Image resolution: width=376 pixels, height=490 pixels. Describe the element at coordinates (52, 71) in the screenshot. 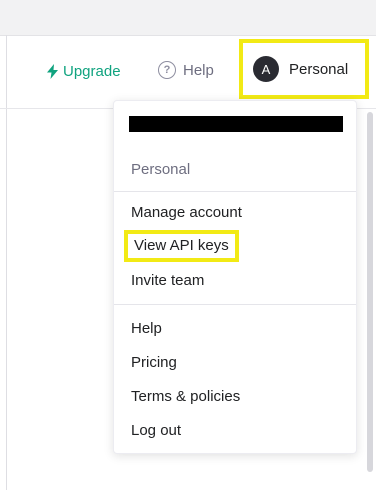

I see `lightning-icon` at that location.